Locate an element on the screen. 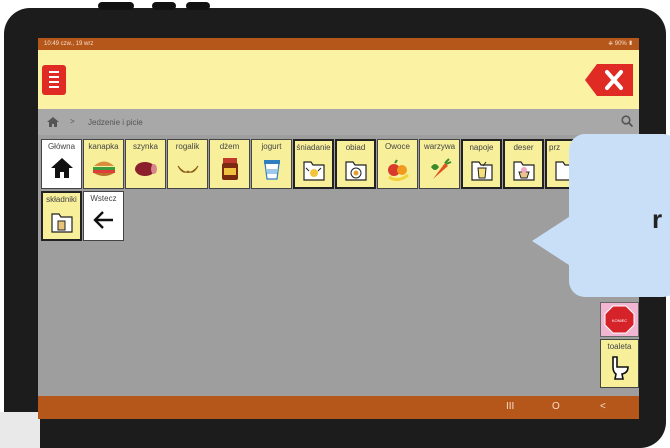  battery-level: 90% is located at coordinates (620, 44).